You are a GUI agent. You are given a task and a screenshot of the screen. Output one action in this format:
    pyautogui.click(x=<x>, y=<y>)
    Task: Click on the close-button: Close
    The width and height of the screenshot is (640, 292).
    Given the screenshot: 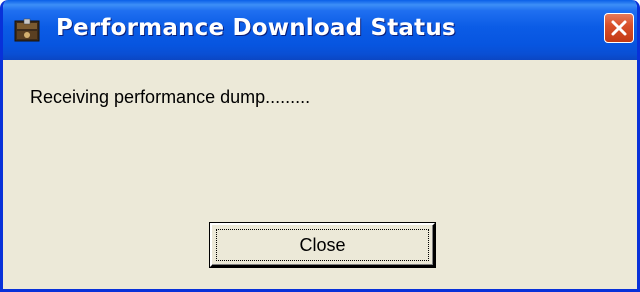 What is the action you would take?
    pyautogui.click(x=322, y=245)
    